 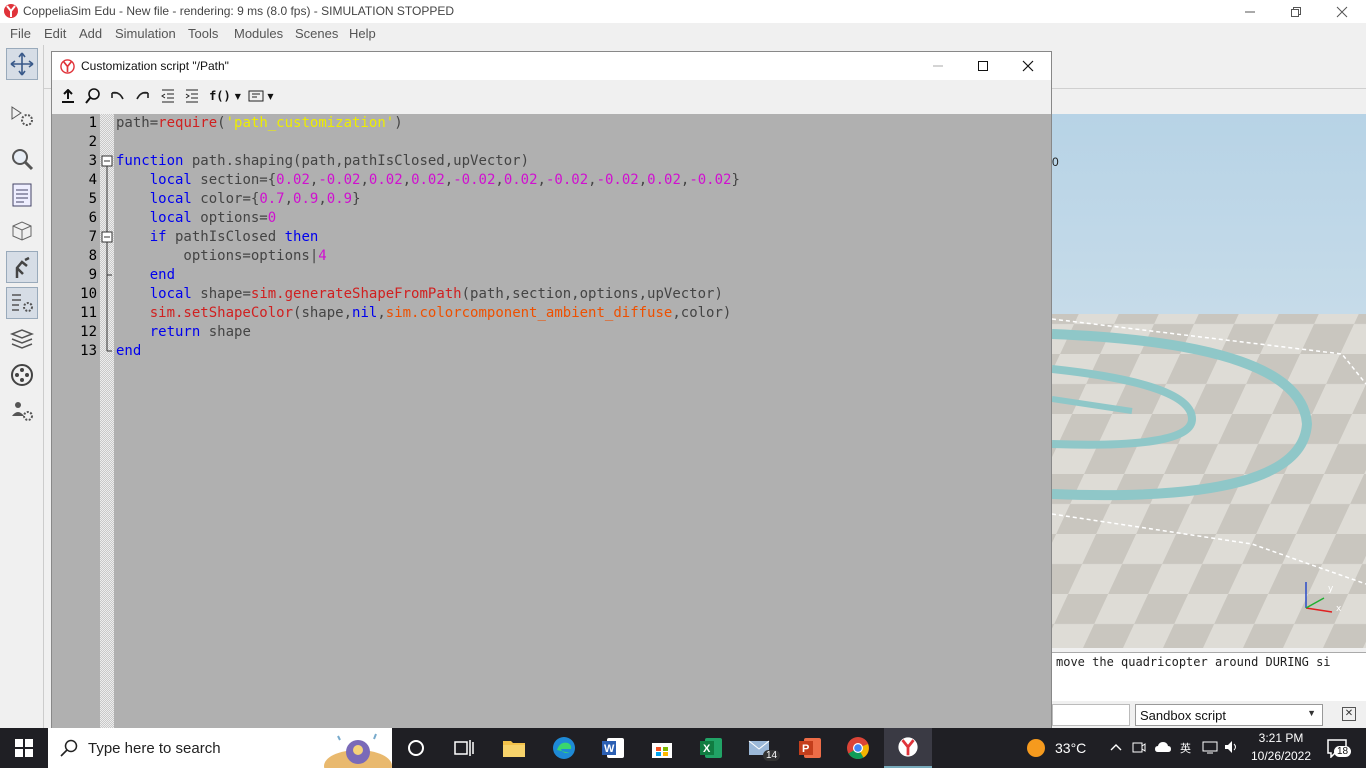 What do you see at coordinates (22, 195) in the screenshot?
I see `scene-hierarchy-button` at bounding box center [22, 195].